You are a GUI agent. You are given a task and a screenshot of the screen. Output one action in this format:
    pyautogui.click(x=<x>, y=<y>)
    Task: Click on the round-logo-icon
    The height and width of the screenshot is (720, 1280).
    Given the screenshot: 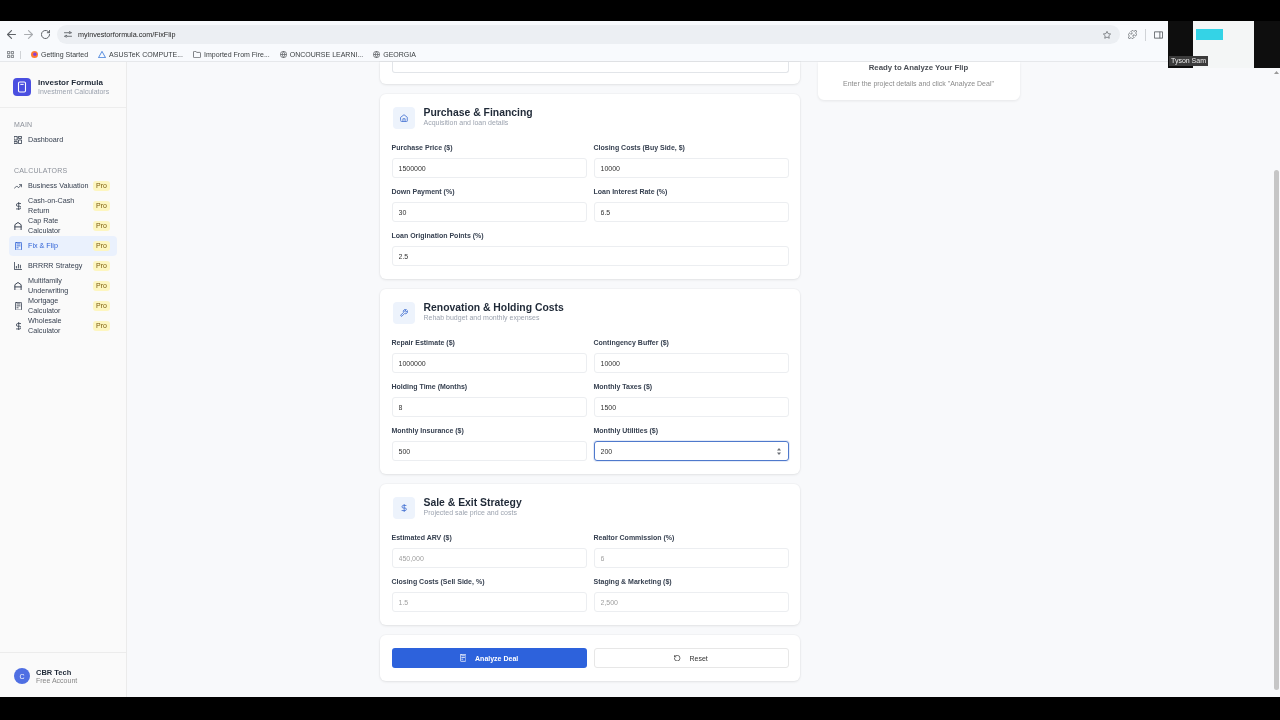 What is the action you would take?
    pyautogui.click(x=34, y=54)
    